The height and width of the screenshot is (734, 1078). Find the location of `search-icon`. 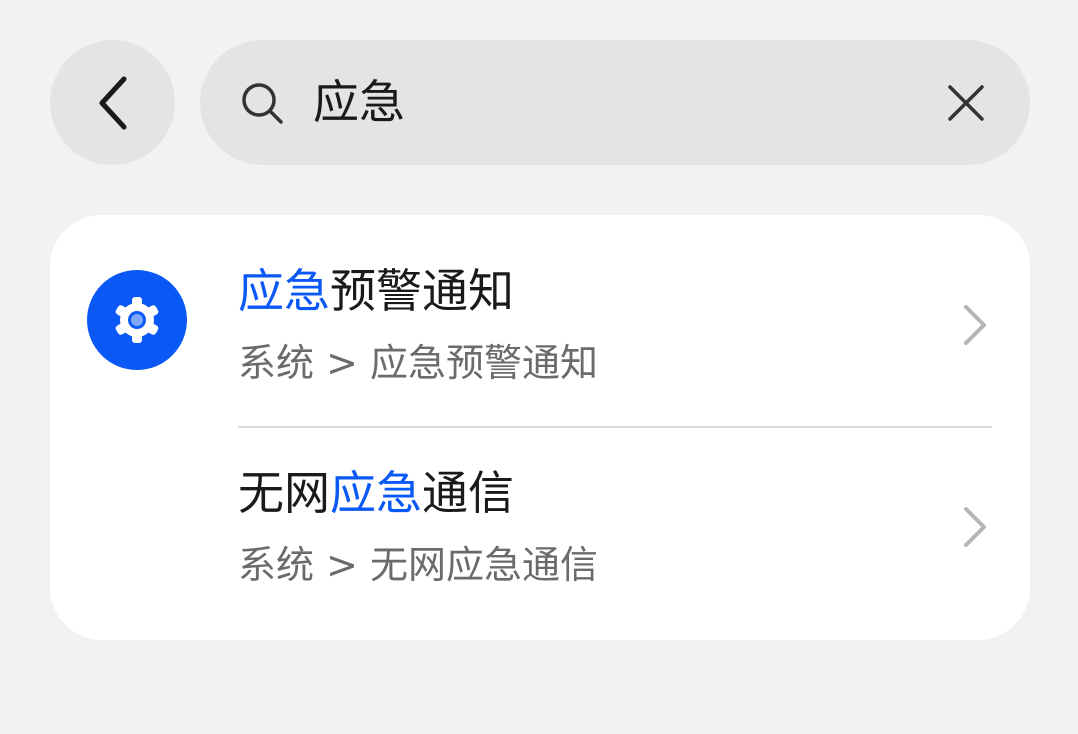

search-icon is located at coordinates (262, 103).